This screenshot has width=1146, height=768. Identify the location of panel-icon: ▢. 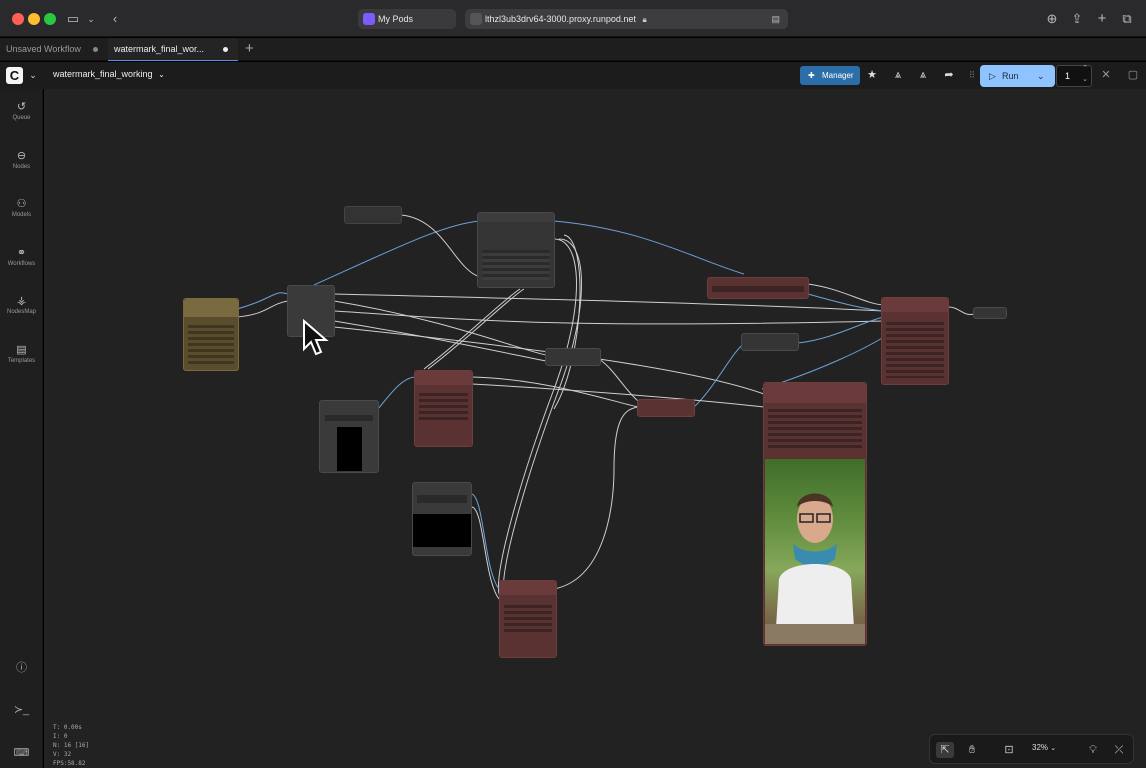
(1133, 75).